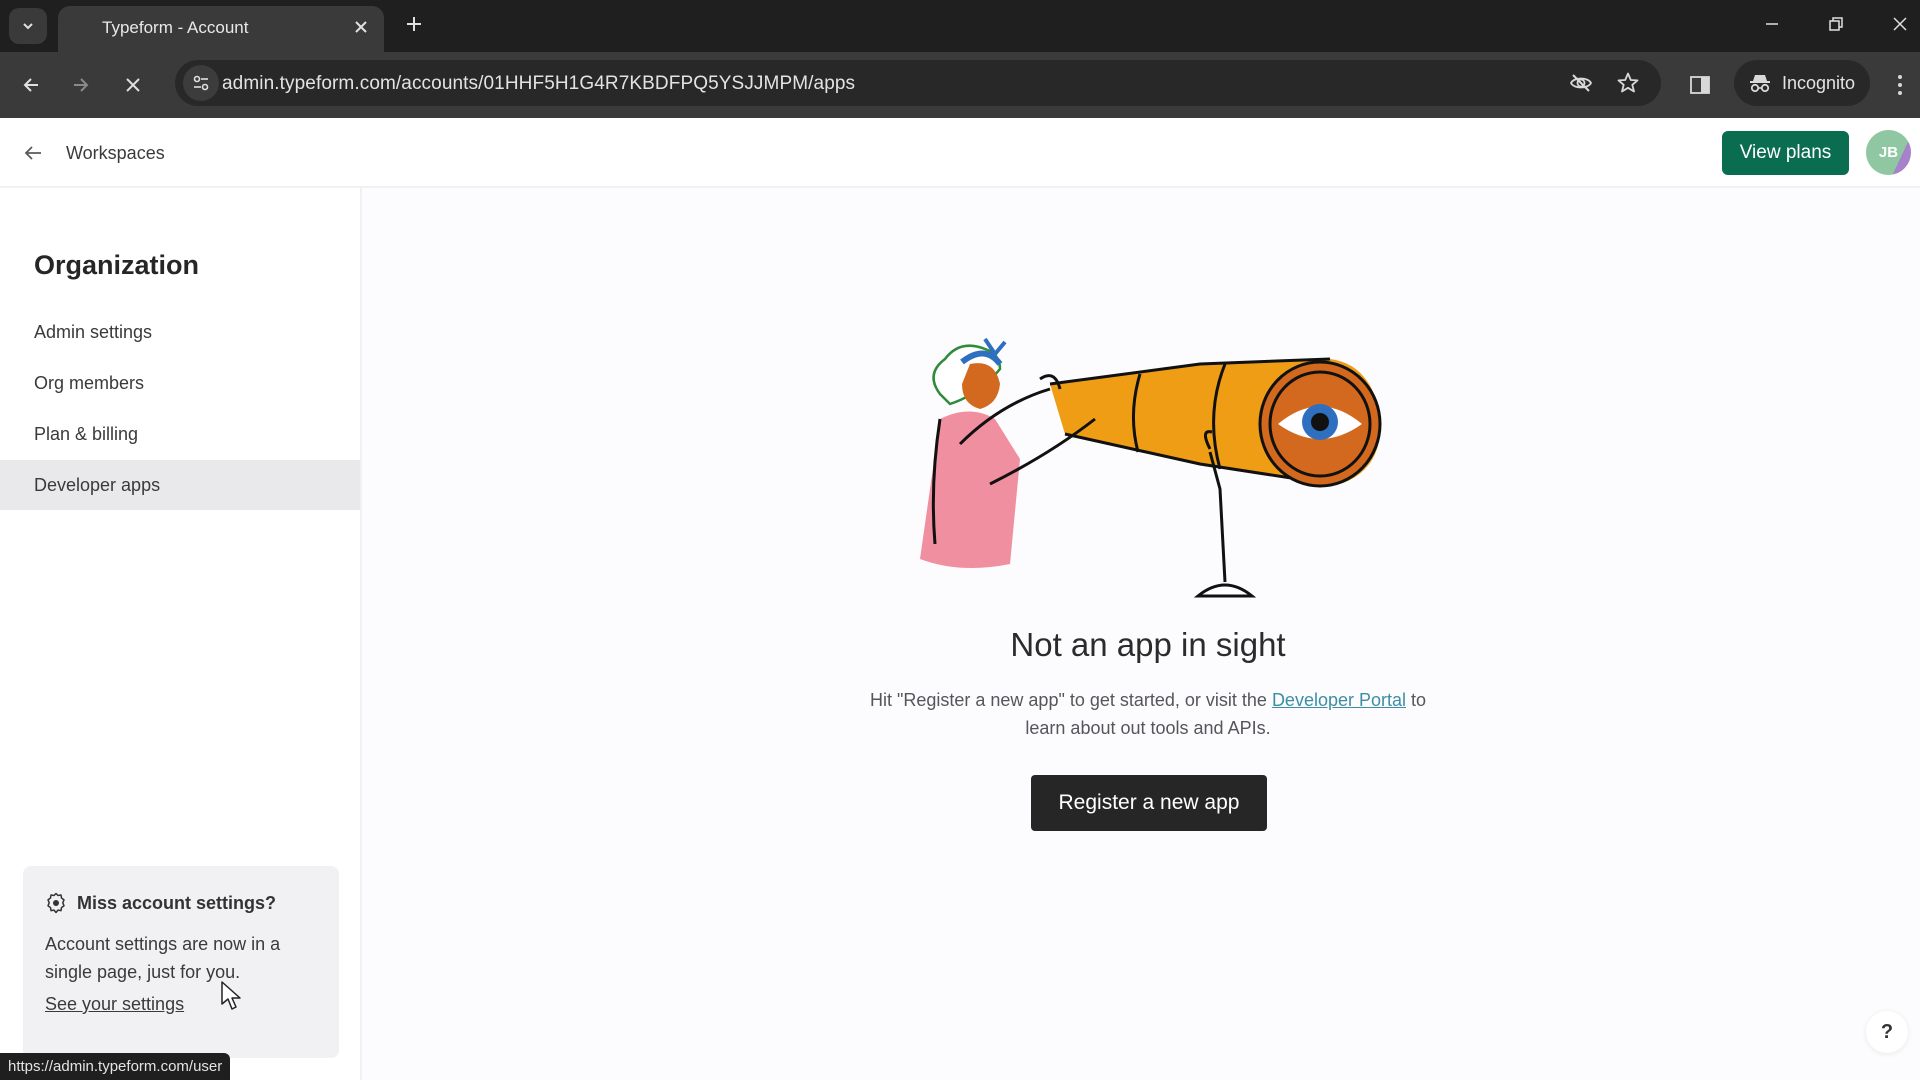 The height and width of the screenshot is (1080, 1920). I want to click on browser-tab: Typeform - Account, so click(221, 29).